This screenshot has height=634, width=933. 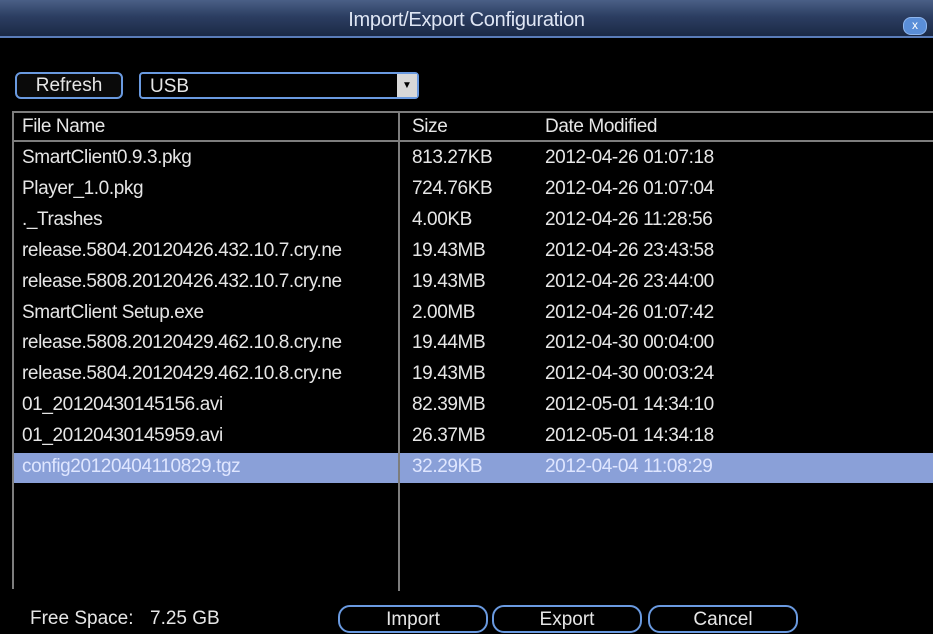 I want to click on file-size-cell: 32.29KB, so click(x=447, y=466).